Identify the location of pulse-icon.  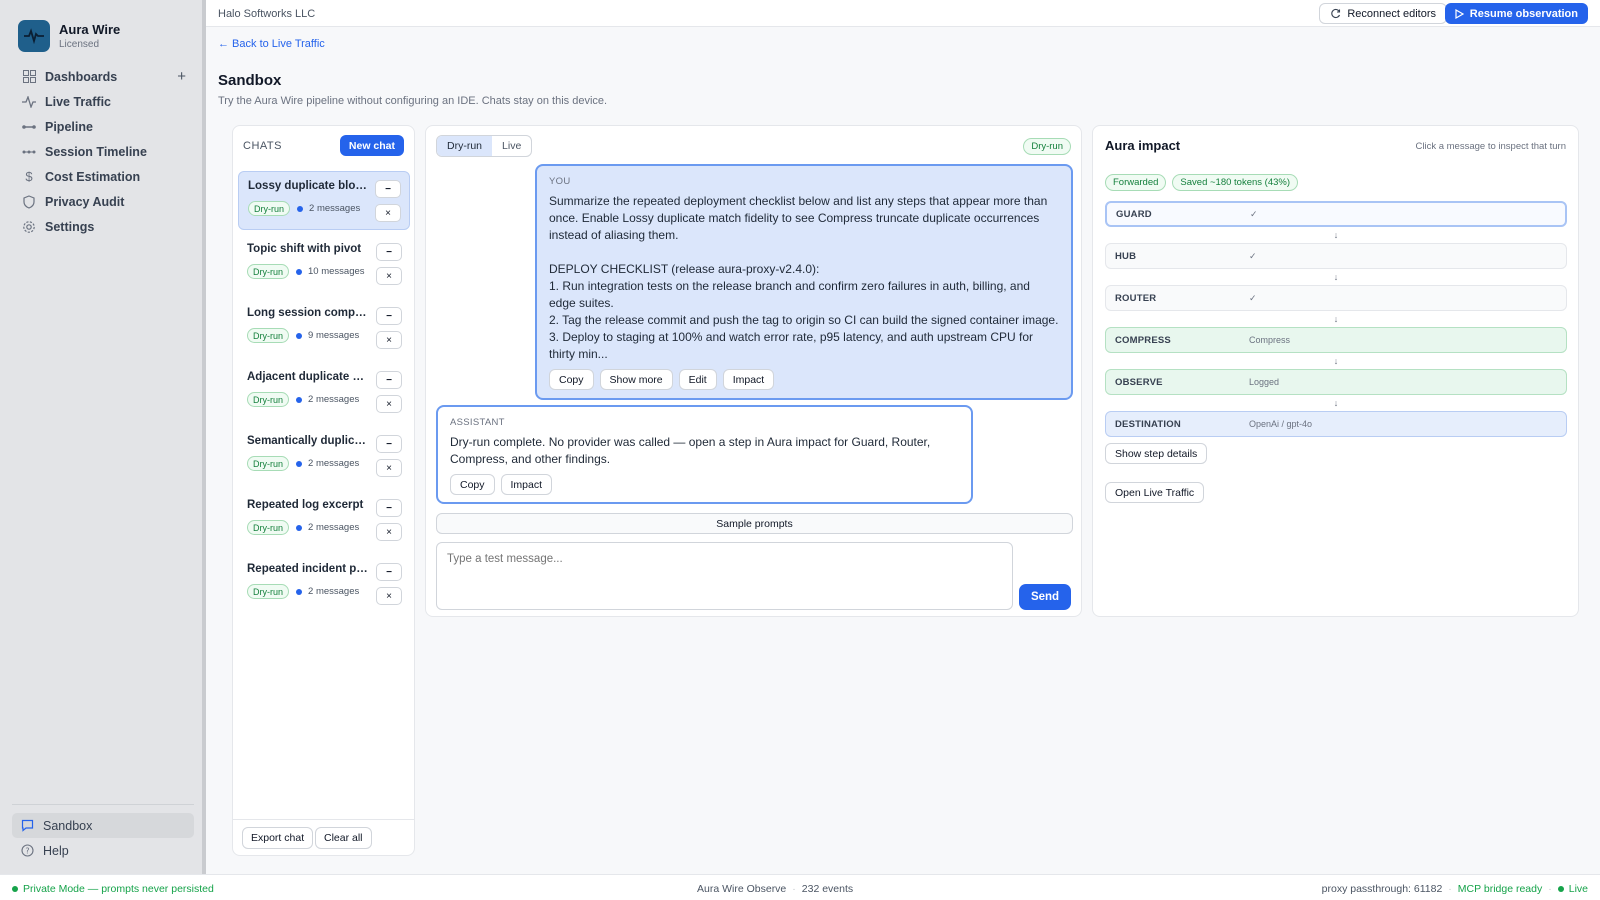
(29, 102).